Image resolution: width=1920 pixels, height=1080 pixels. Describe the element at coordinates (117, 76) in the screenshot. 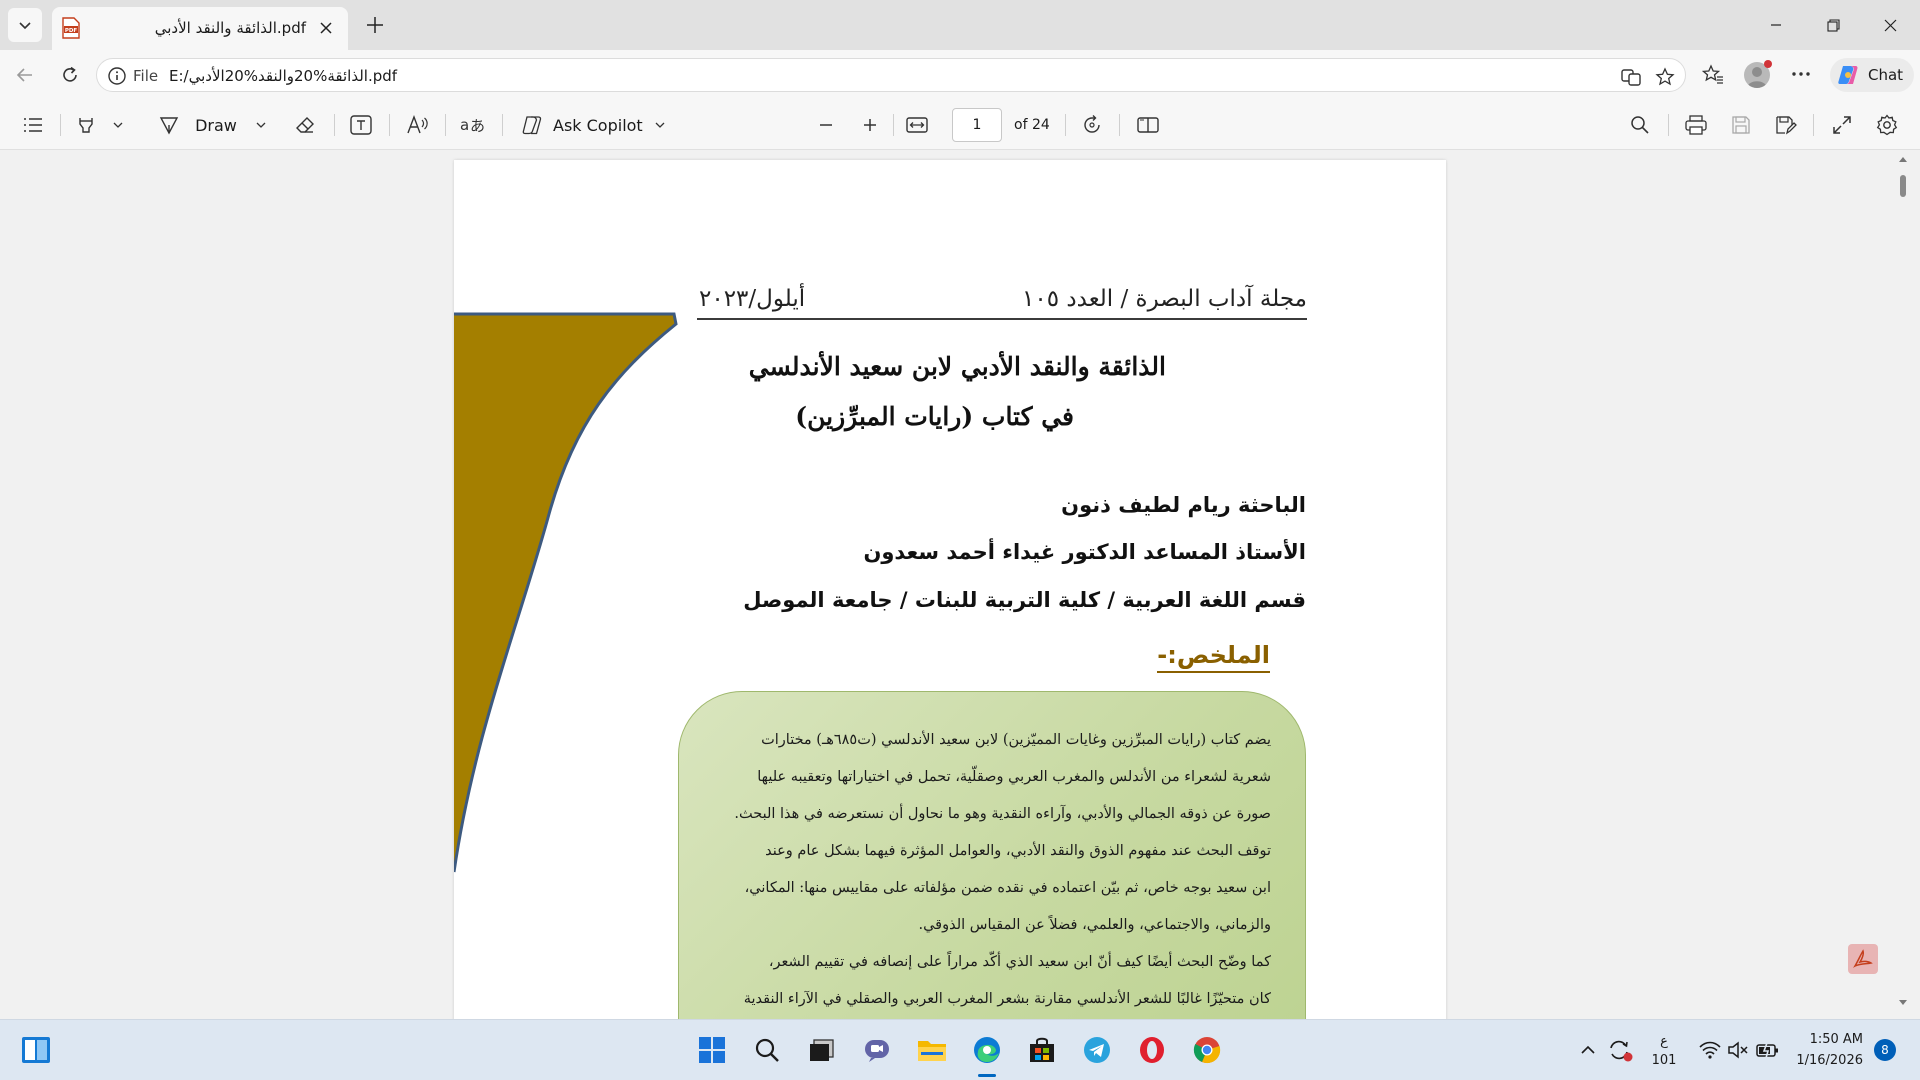

I see `info-icon` at that location.